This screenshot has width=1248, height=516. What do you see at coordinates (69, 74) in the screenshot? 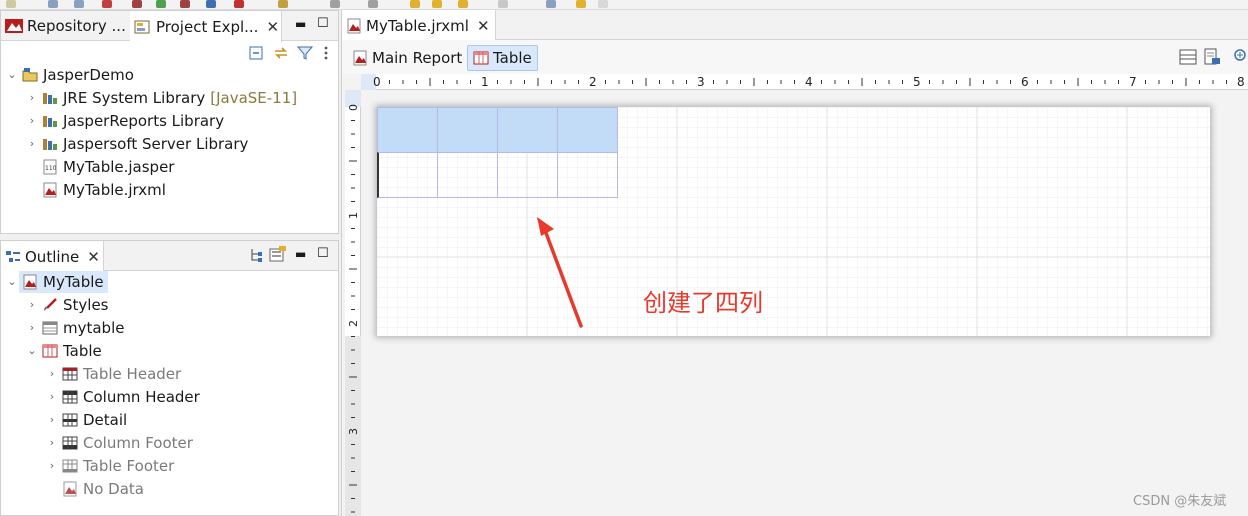
I see `tree-item-jasperdemo: ⌄ JasperDemo` at bounding box center [69, 74].